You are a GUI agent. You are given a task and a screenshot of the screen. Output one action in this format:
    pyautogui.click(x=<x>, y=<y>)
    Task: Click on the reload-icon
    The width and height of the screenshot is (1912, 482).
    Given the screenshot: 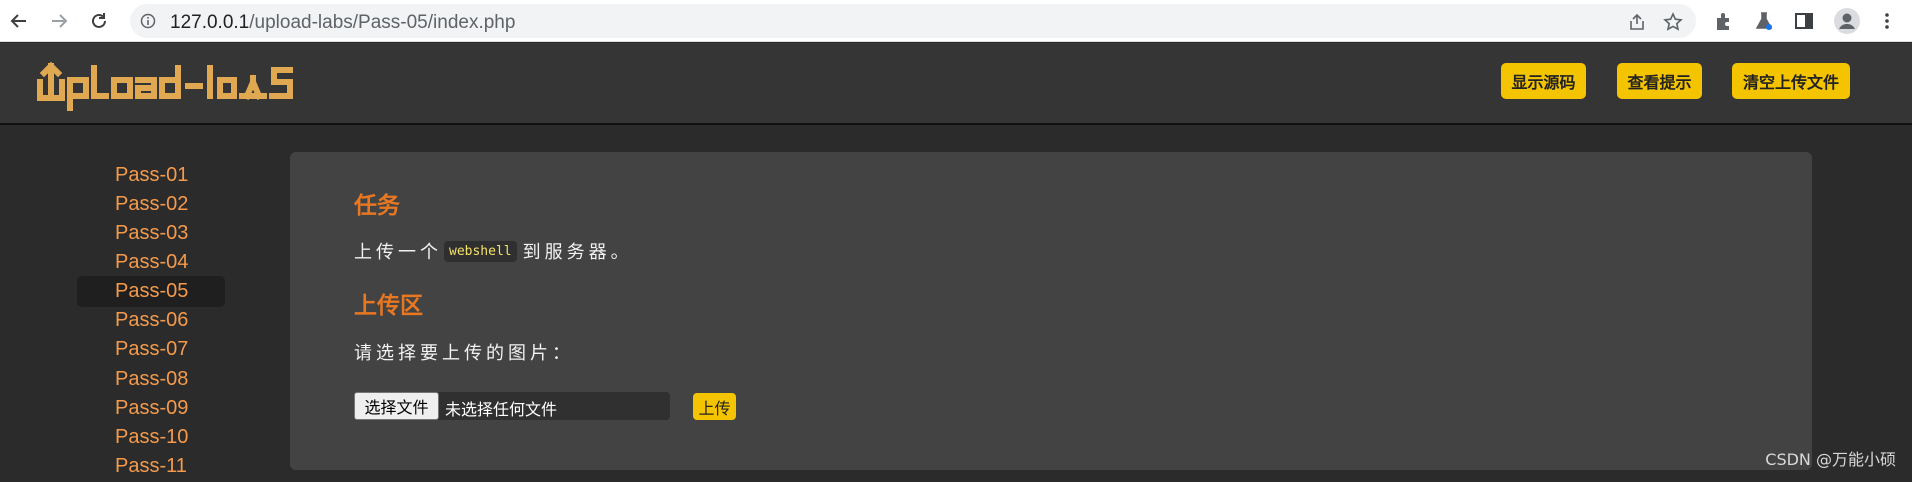 What is the action you would take?
    pyautogui.click(x=99, y=21)
    